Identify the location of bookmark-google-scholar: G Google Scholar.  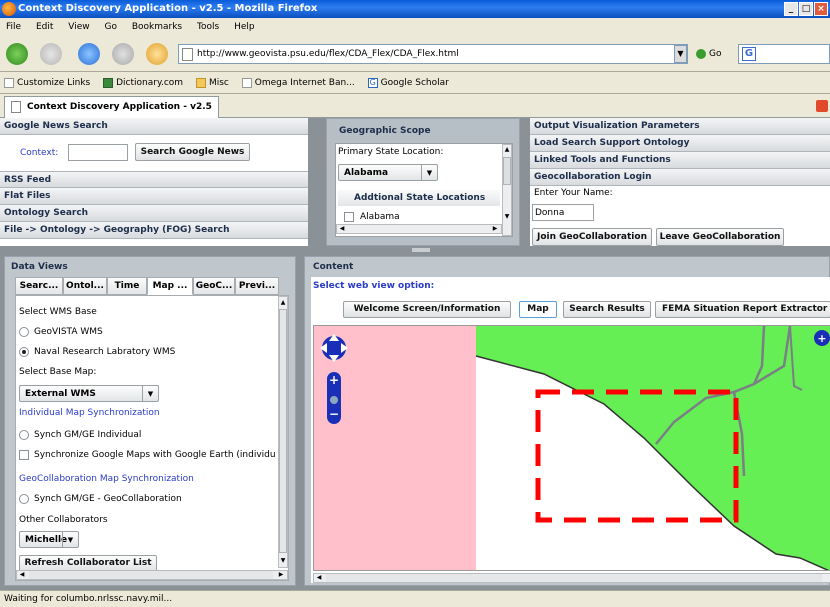
(408, 83).